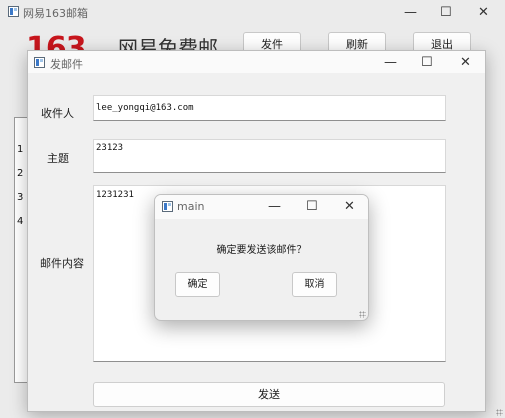 Image resolution: width=505 pixels, height=418 pixels. What do you see at coordinates (269, 394) in the screenshot?
I see `send-button: 发送` at bounding box center [269, 394].